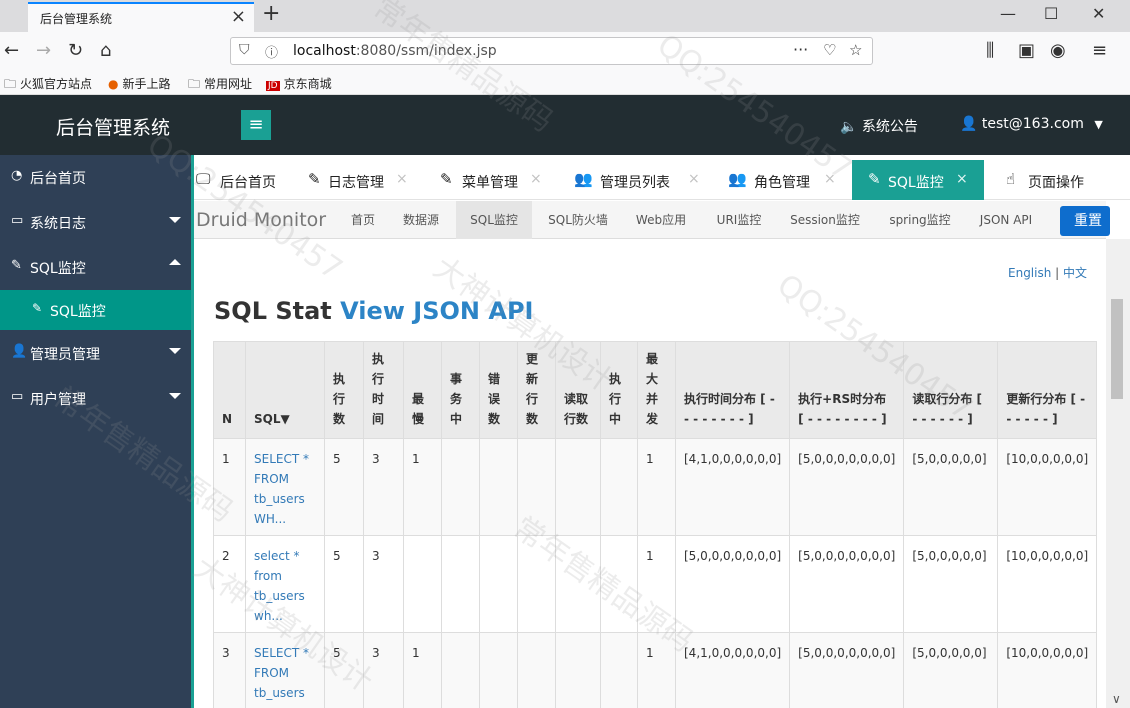 This screenshot has height=708, width=1130. I want to click on url-bar: ⛉ ⓘ localhost:8080/ssm/index.jsp ··· ♡ ☆, so click(551, 51).